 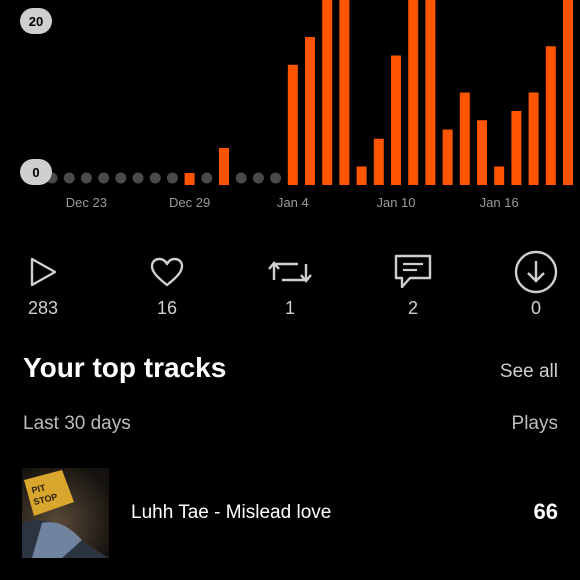 What do you see at coordinates (167, 272) in the screenshot?
I see `heart-icon` at bounding box center [167, 272].